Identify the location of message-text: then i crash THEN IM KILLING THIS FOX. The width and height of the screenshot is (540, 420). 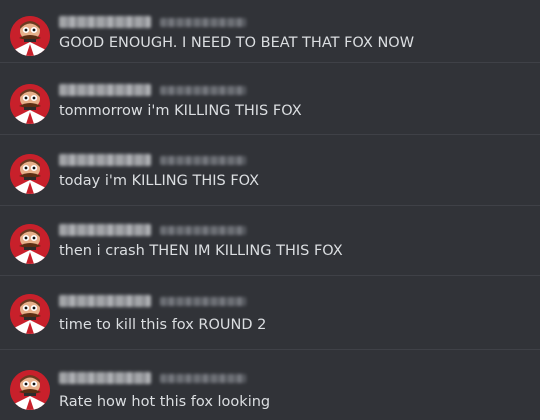
(201, 251).